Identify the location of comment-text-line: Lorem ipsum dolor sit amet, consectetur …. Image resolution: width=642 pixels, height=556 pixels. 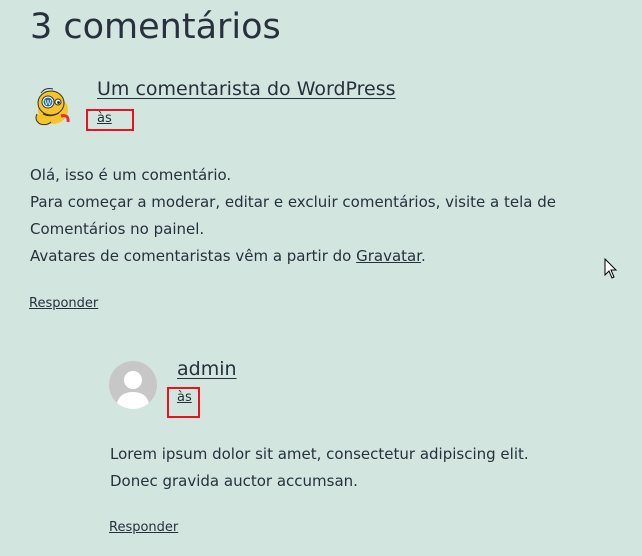
(319, 454).